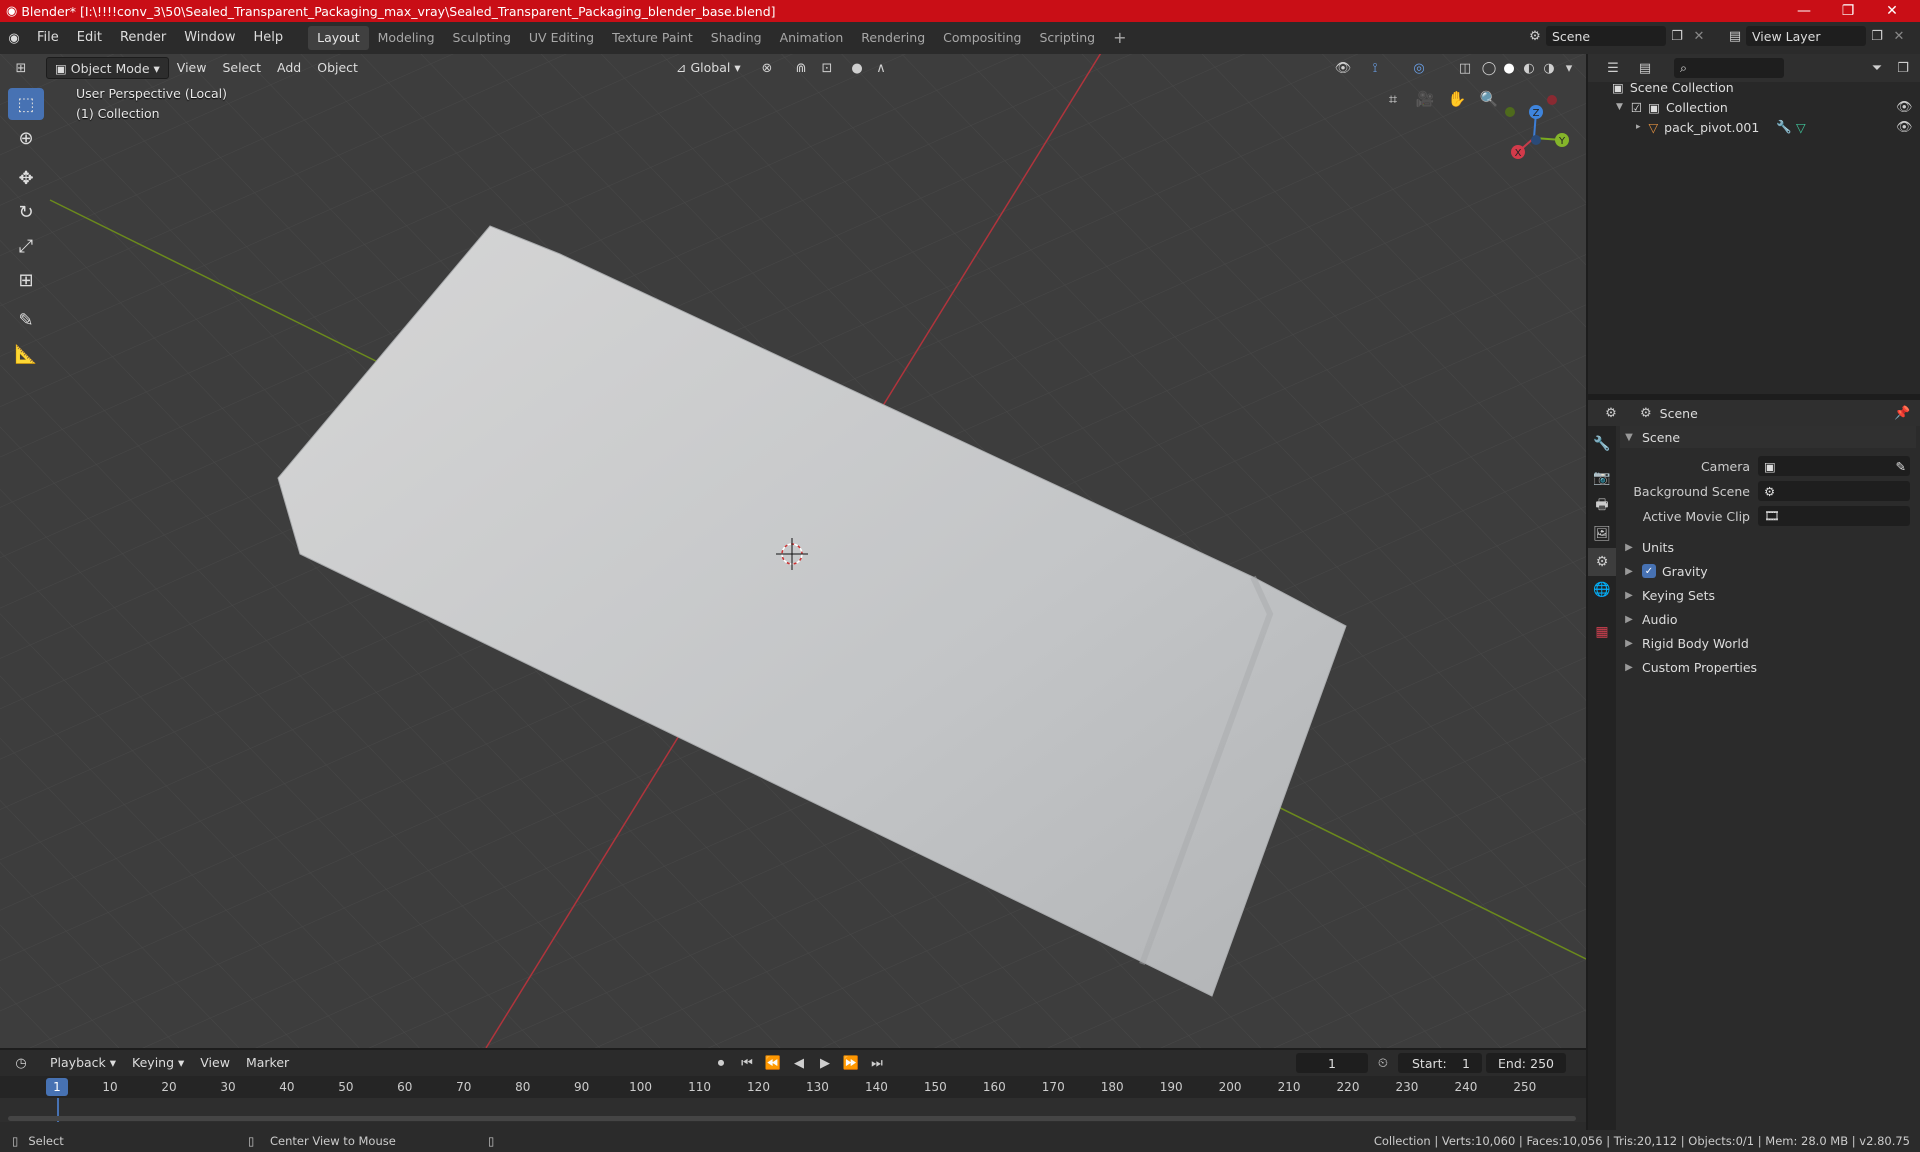 This screenshot has height=1152, width=1920. I want to click on maximize-icon: ❐, so click(1848, 11).